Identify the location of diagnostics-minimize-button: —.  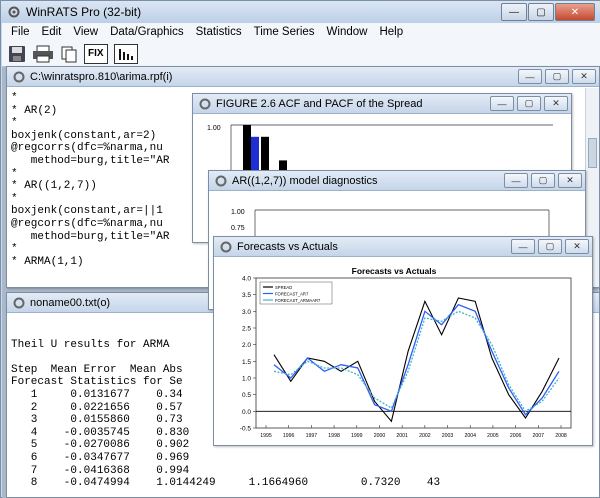
(516, 180).